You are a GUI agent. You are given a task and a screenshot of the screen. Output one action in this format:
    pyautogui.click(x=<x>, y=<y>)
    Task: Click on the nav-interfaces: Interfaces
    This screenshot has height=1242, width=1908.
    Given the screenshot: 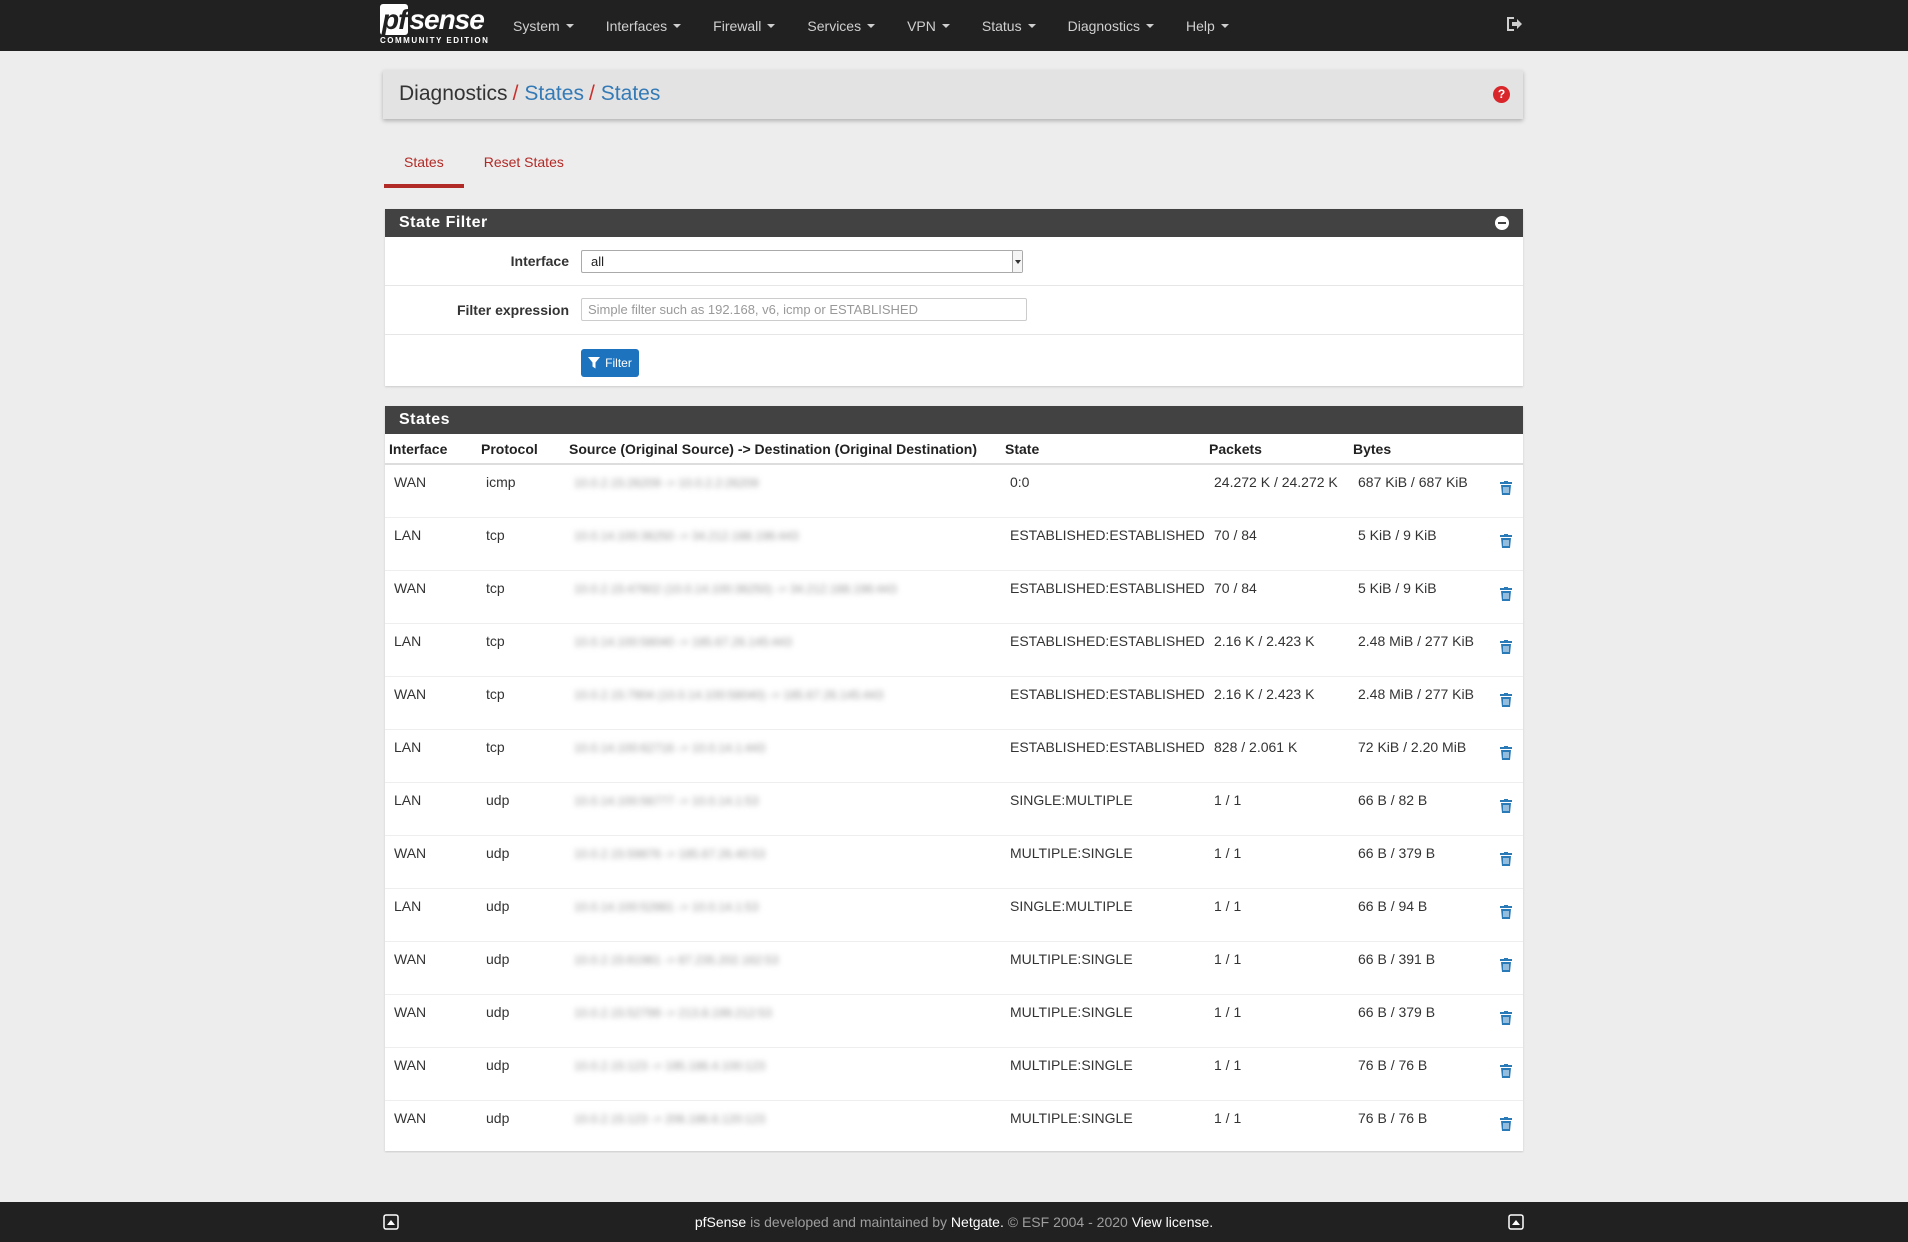 What is the action you would take?
    pyautogui.click(x=643, y=25)
    